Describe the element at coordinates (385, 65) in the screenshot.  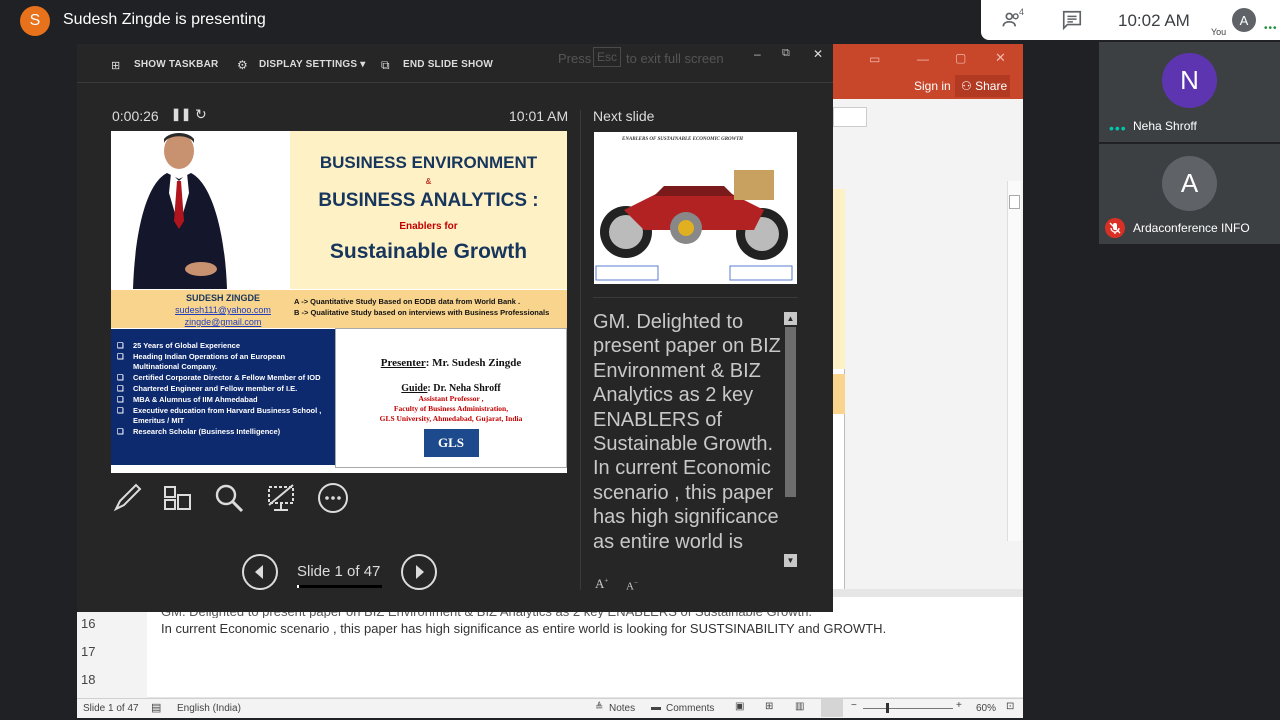
I see `end-show-icon: ⧉` at that location.